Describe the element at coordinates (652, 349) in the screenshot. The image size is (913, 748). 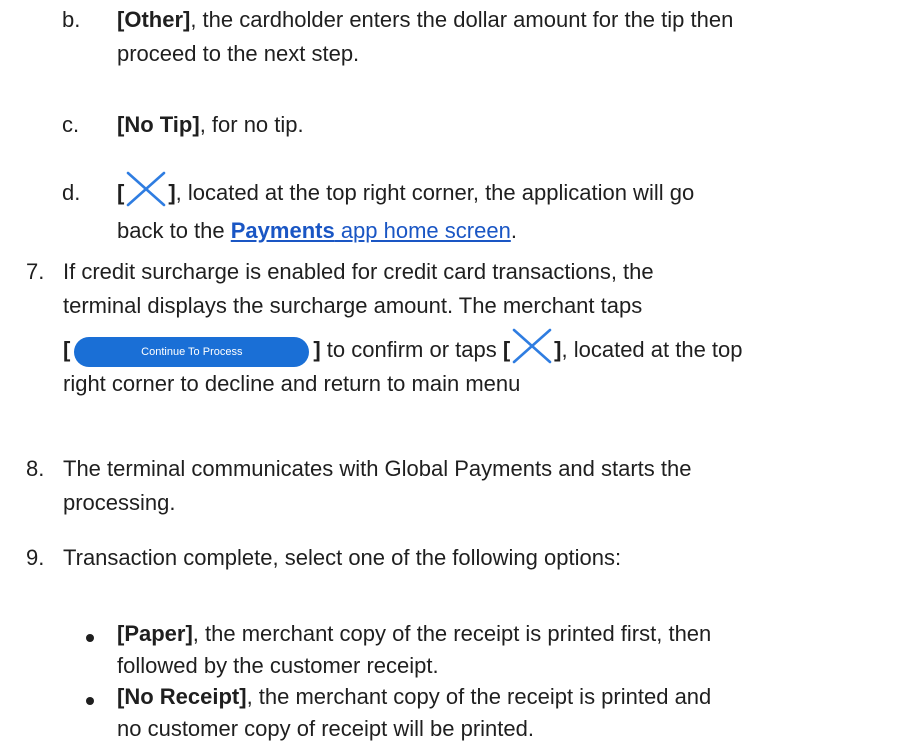
I see `step7-after-icon: , located at the top` at that location.